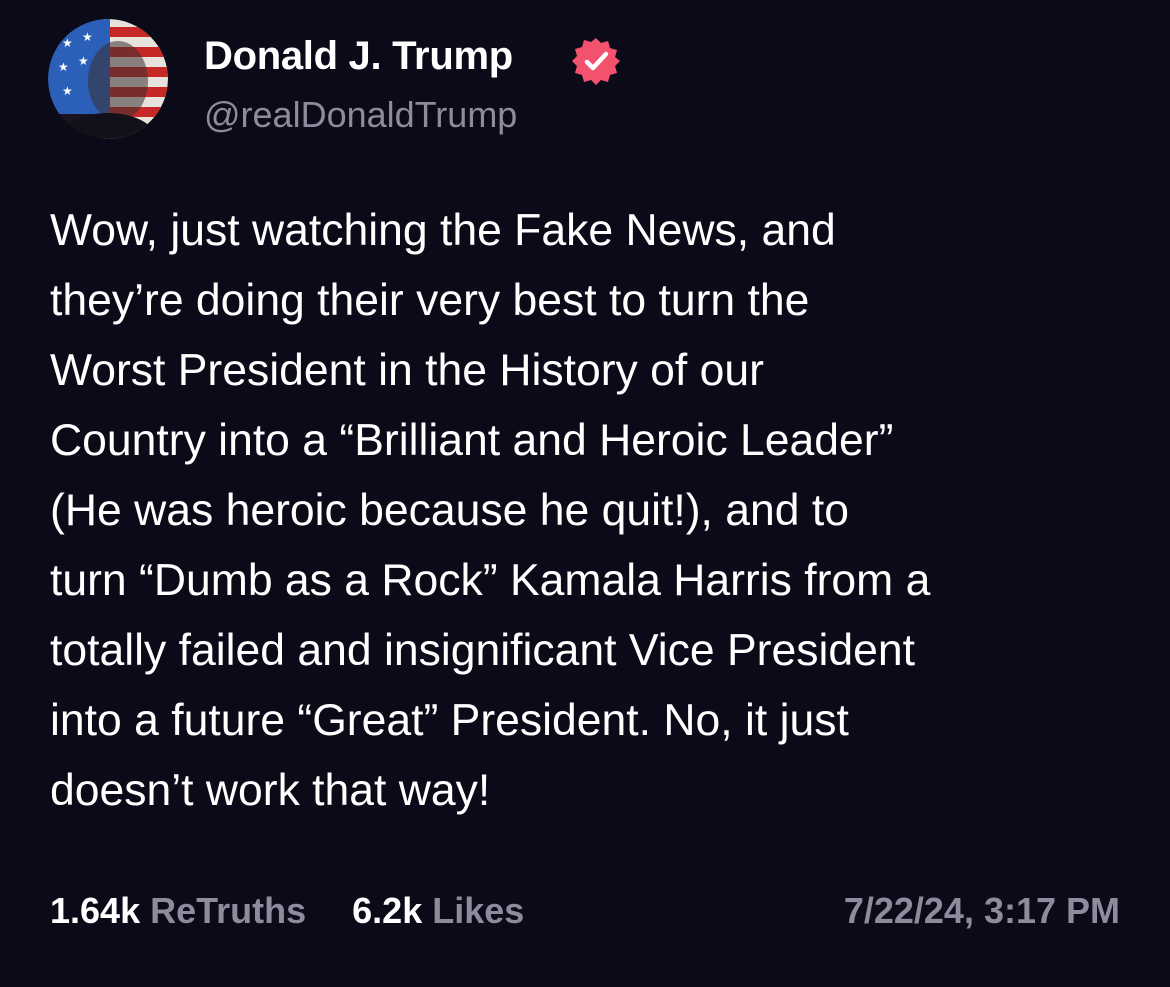  What do you see at coordinates (407, 370) in the screenshot?
I see `post-text-line: Worst President in the History of our` at bounding box center [407, 370].